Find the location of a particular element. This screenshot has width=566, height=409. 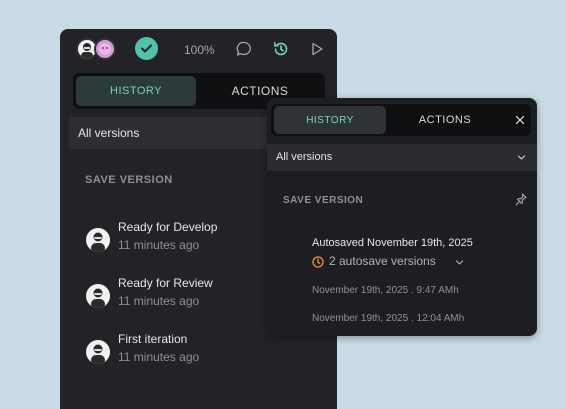

history-icon is located at coordinates (281, 49).